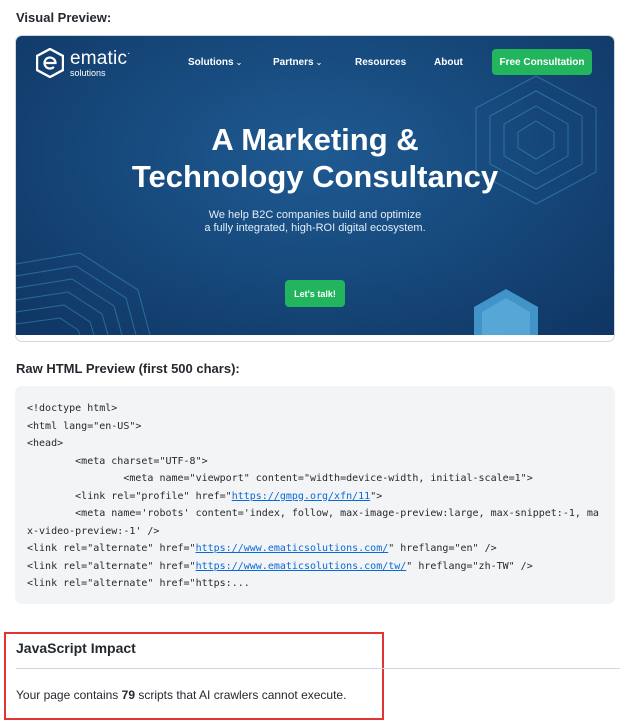 Image resolution: width=634 pixels, height=723 pixels. What do you see at coordinates (315, 427) in the screenshot?
I see `code-line: <html lang="en-US">` at bounding box center [315, 427].